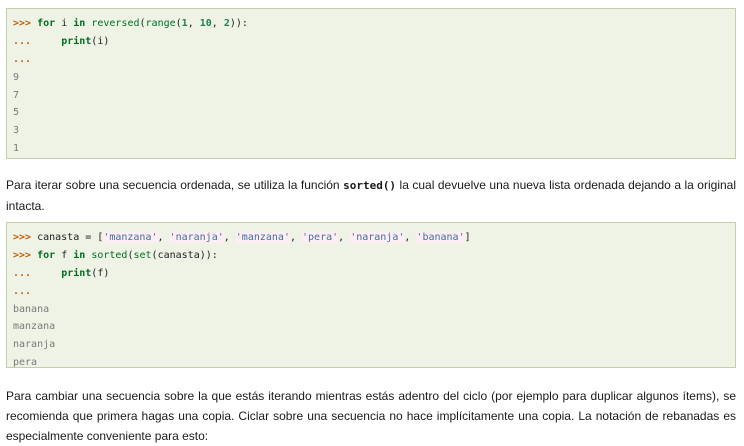  I want to click on inline-code-sorted: sorted(), so click(370, 185).